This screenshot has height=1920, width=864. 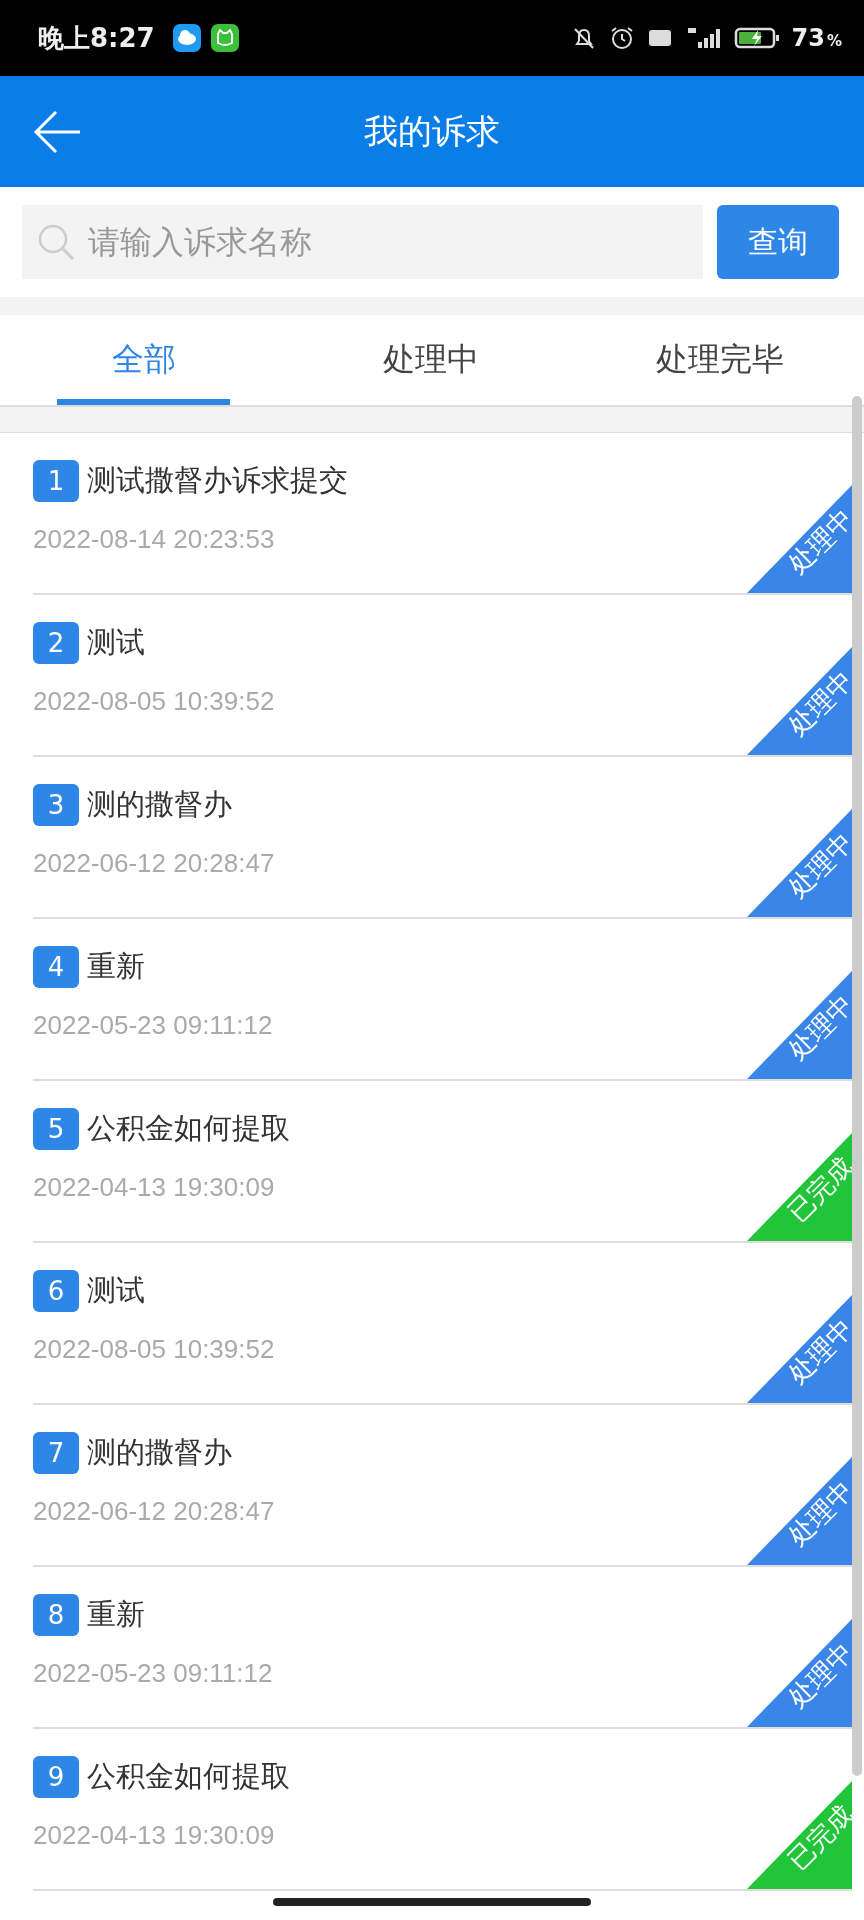 What do you see at coordinates (857, 1086) in the screenshot?
I see `scrollbar` at bounding box center [857, 1086].